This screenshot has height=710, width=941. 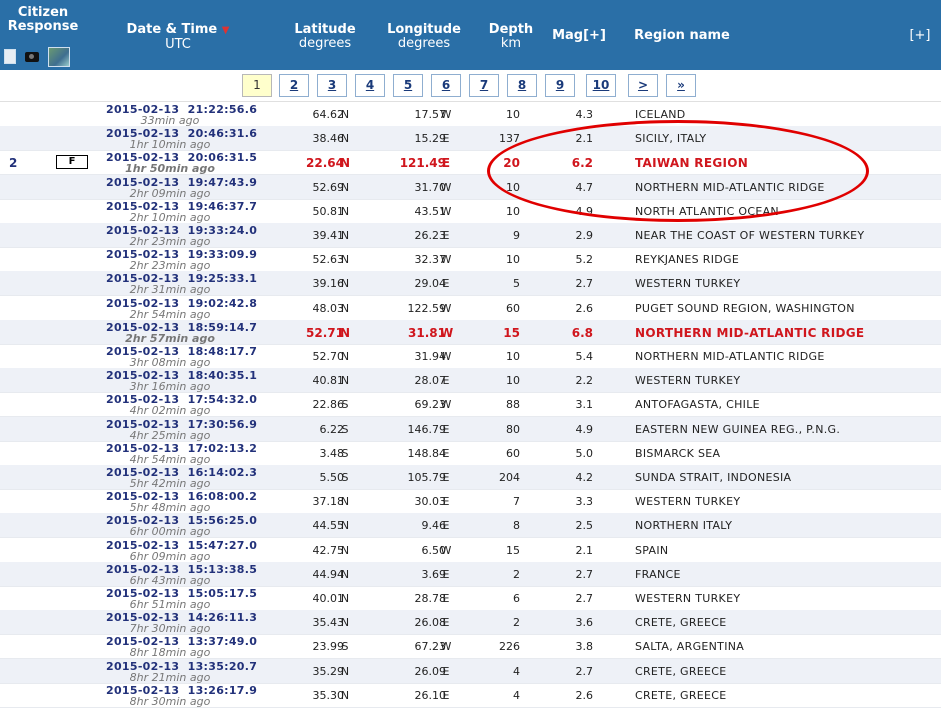 What do you see at coordinates (681, 85) in the screenshot?
I see `page-last: »` at bounding box center [681, 85].